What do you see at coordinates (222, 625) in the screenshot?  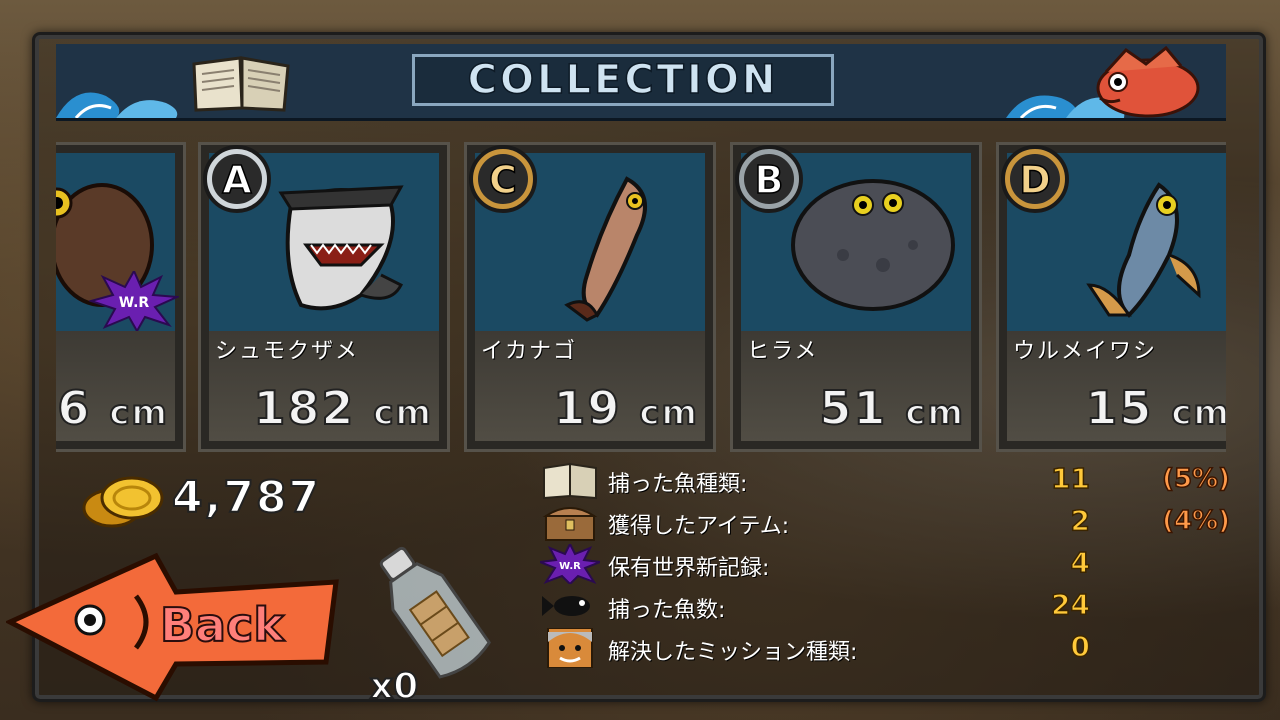 I see `back-button-label: Back` at bounding box center [222, 625].